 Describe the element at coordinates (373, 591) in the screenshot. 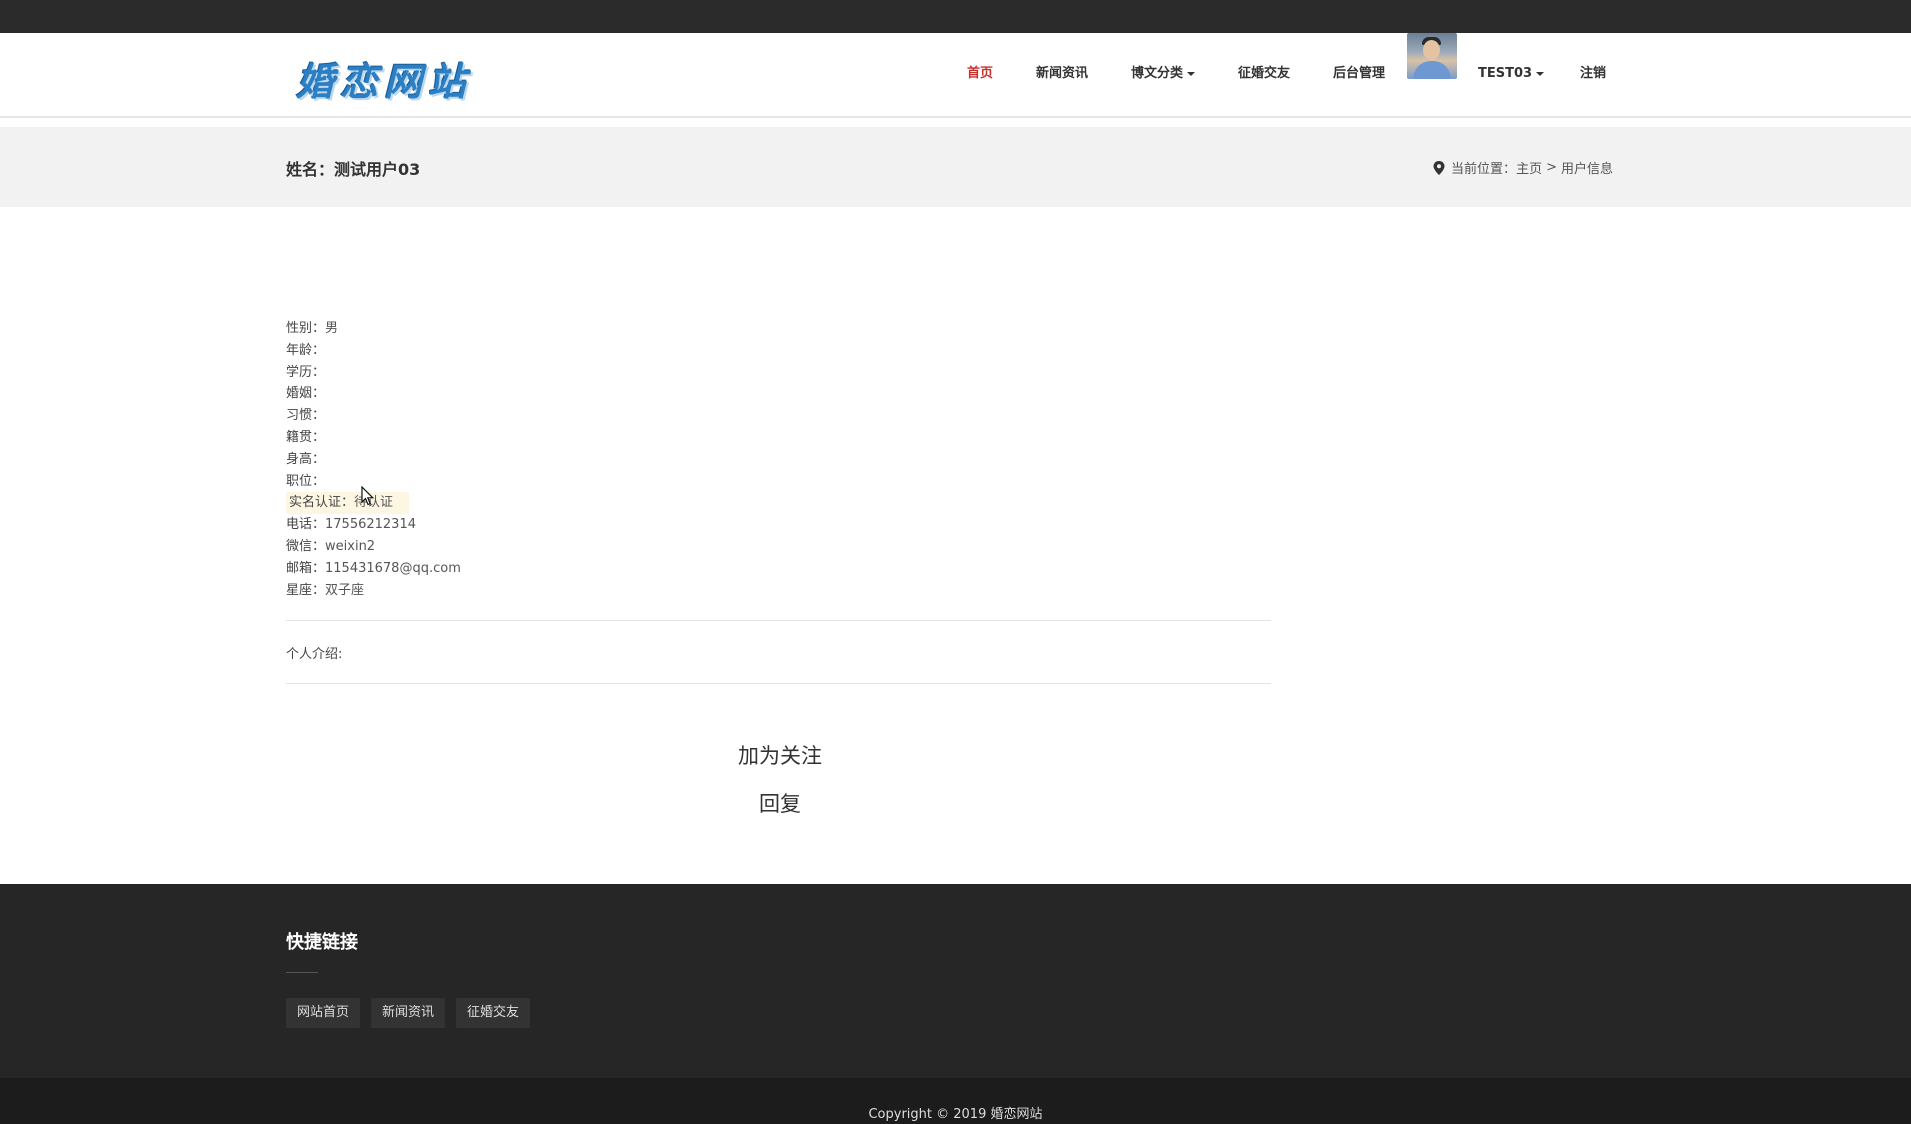

I see `profile-row-zodiac: 星座：双子座` at that location.